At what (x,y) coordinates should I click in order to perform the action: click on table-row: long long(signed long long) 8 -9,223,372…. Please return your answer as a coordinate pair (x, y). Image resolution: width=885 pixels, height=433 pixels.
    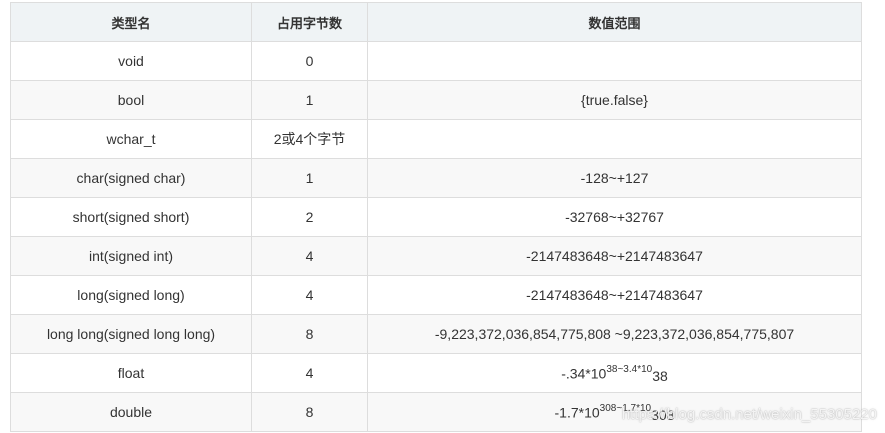
    Looking at the image, I should click on (436, 334).